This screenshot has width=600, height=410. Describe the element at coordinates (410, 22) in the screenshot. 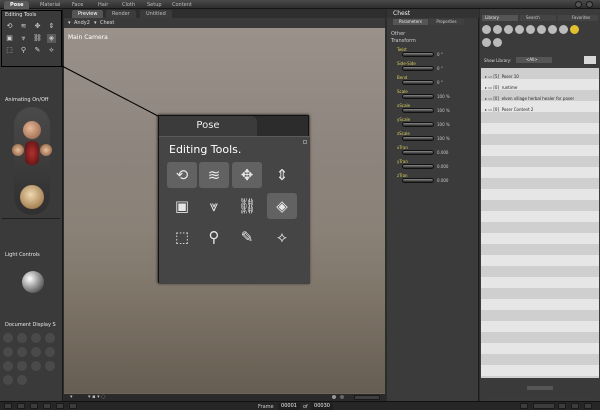

I see `tab-parameters: Parameters` at that location.